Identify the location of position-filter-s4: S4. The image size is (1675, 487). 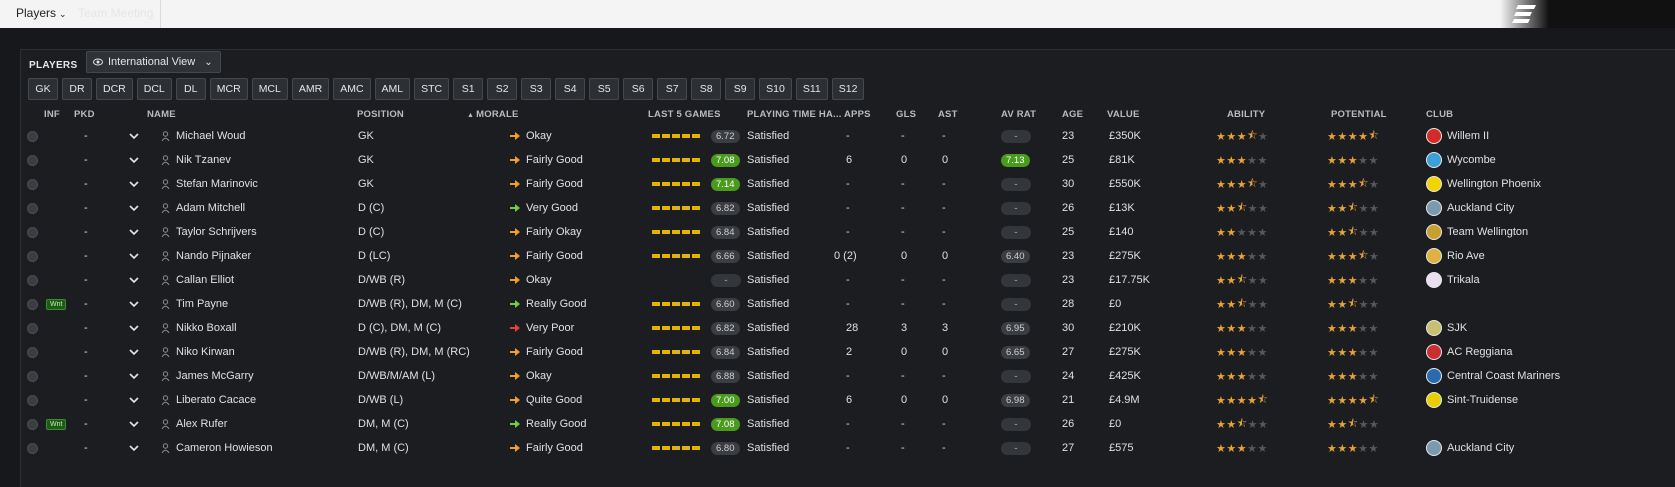
(570, 89).